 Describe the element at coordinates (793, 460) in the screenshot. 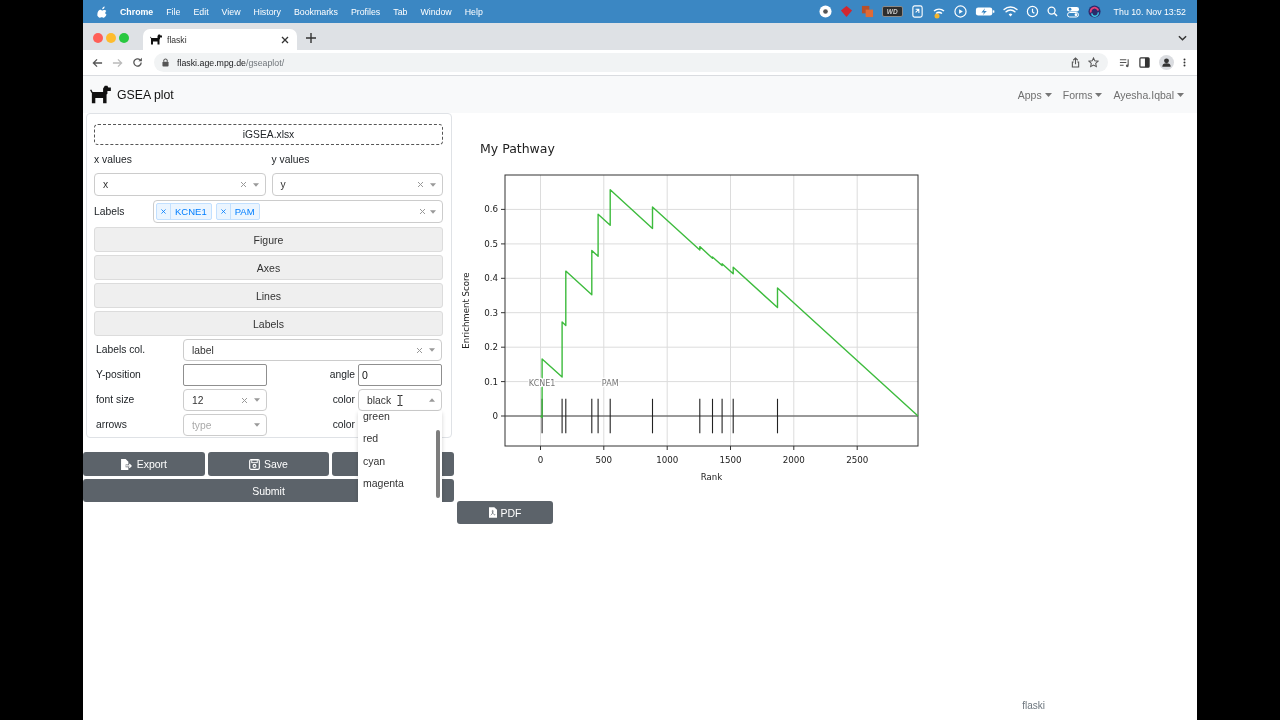

I see `x-tick-label: 2000` at that location.